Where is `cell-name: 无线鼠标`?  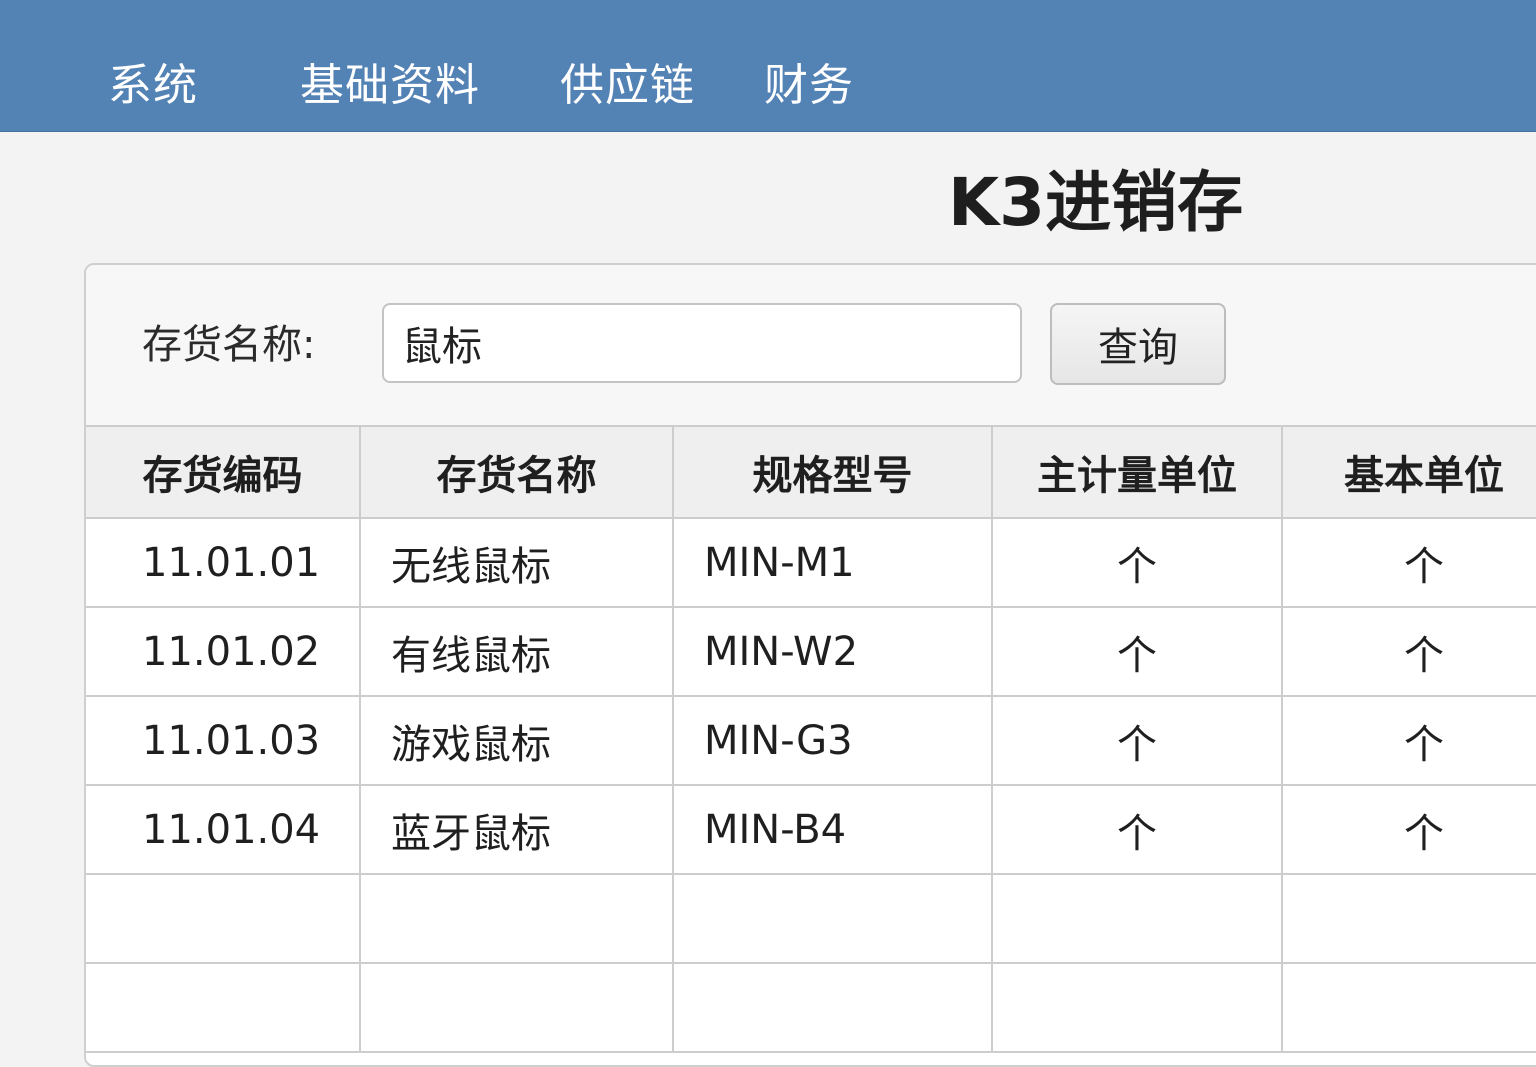
cell-name: 无线鼠标 is located at coordinates (516, 562).